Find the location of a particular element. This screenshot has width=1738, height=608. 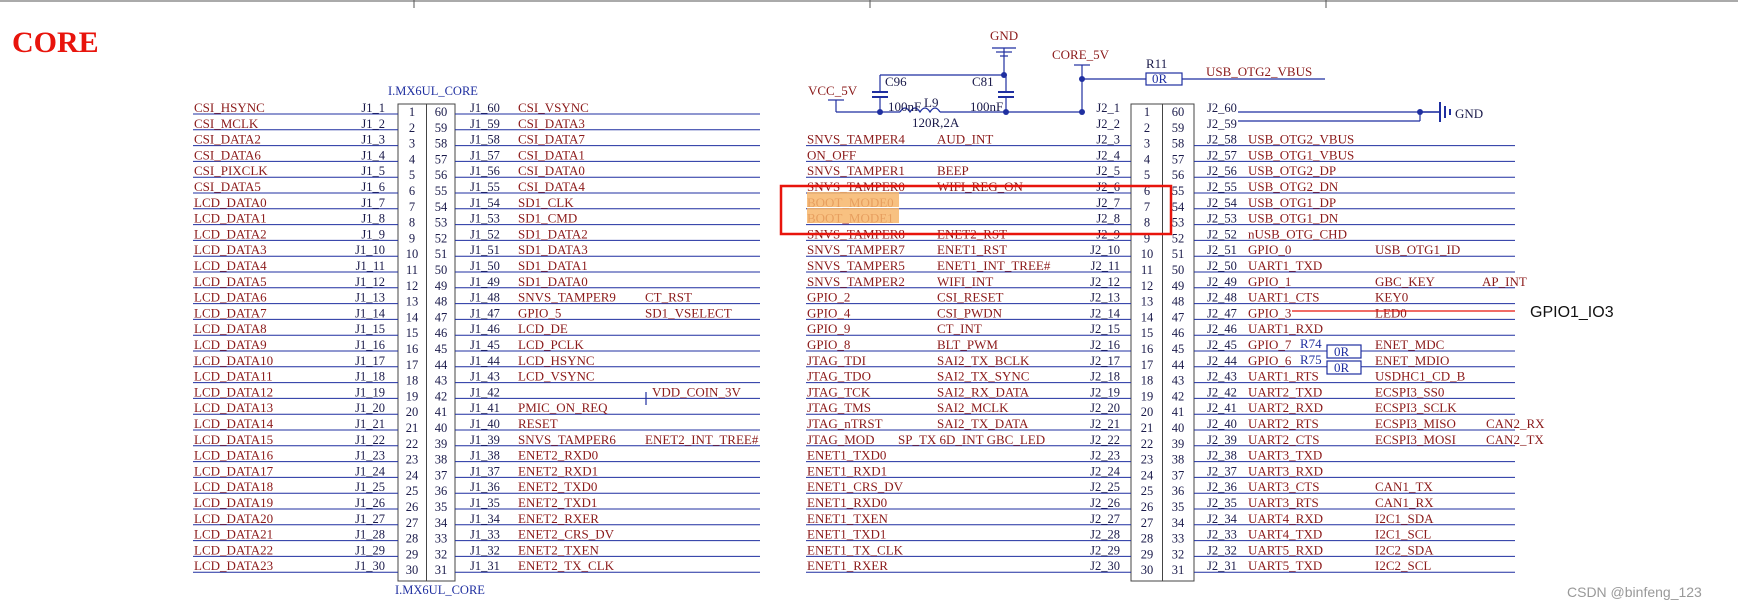

j2-pin-number-left: 26 is located at coordinates (1147, 507).